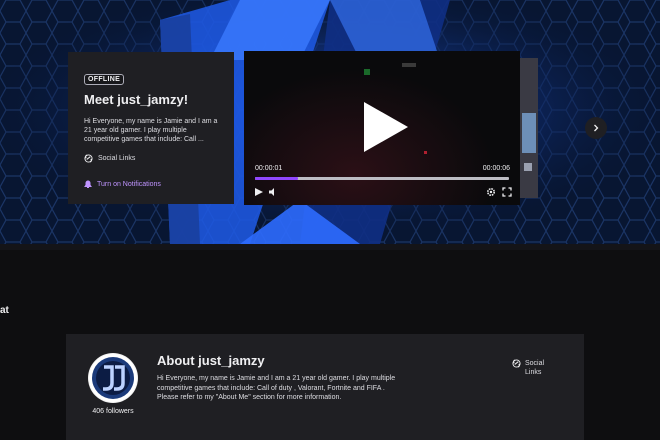 The image size is (660, 440). Describe the element at coordinates (211, 360) in the screenshot. I see `about-title: About just_jamzy` at that location.